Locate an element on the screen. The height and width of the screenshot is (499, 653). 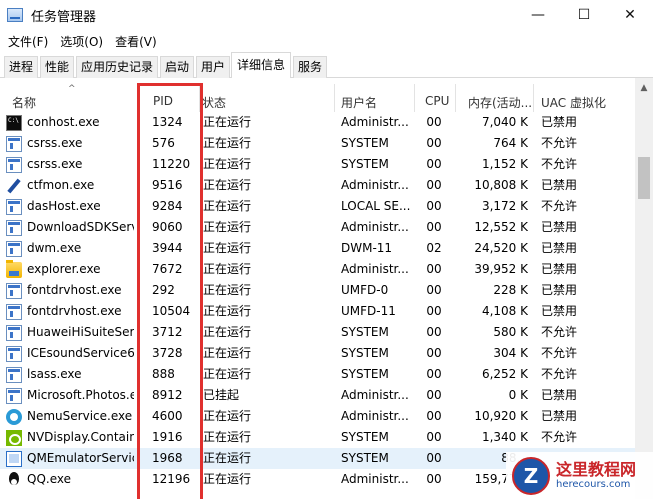
cell-pid: 11220 is located at coordinates (171, 164).